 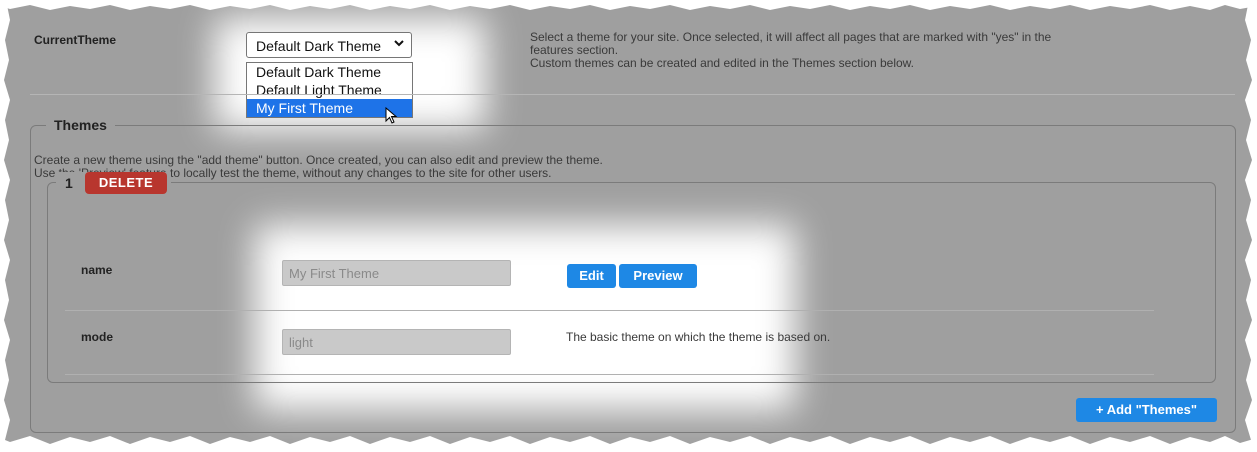 I want to click on name-input: My First Theme, so click(x=396, y=273).